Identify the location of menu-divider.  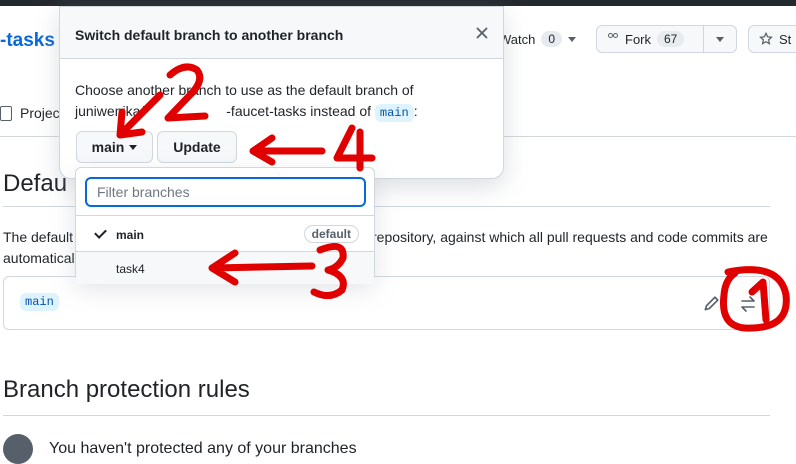
(225, 215).